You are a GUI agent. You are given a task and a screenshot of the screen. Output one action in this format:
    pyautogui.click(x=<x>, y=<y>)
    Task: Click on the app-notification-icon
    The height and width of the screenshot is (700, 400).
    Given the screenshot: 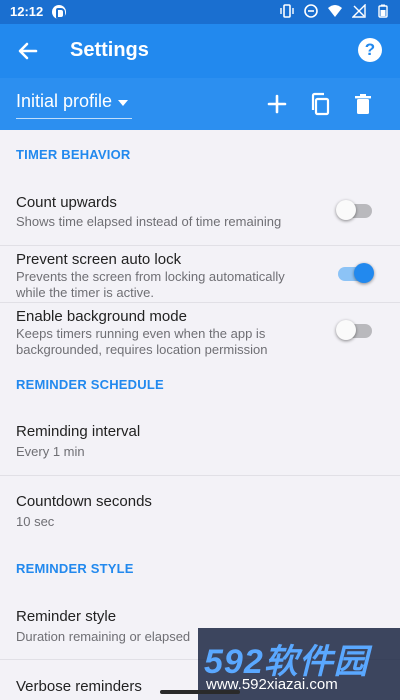 What is the action you would take?
    pyautogui.click(x=59, y=12)
    